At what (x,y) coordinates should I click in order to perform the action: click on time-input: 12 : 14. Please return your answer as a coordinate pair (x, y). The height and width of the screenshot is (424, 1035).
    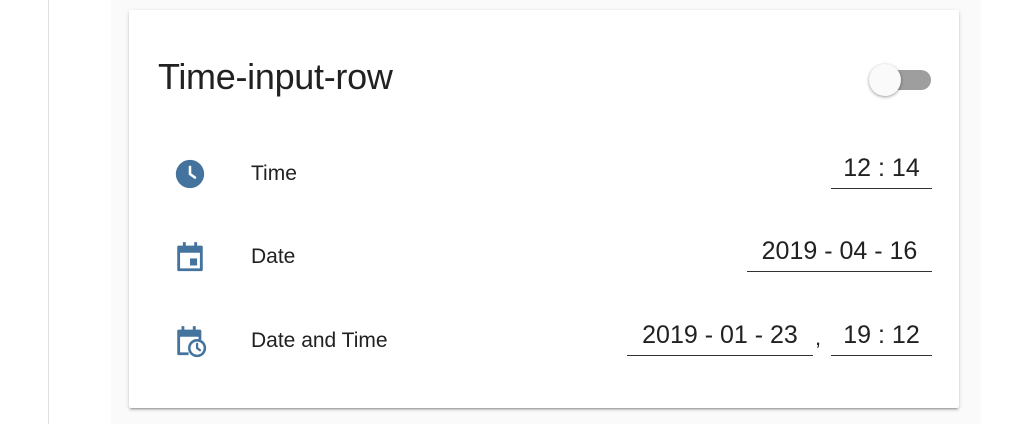
    Looking at the image, I should click on (881, 168).